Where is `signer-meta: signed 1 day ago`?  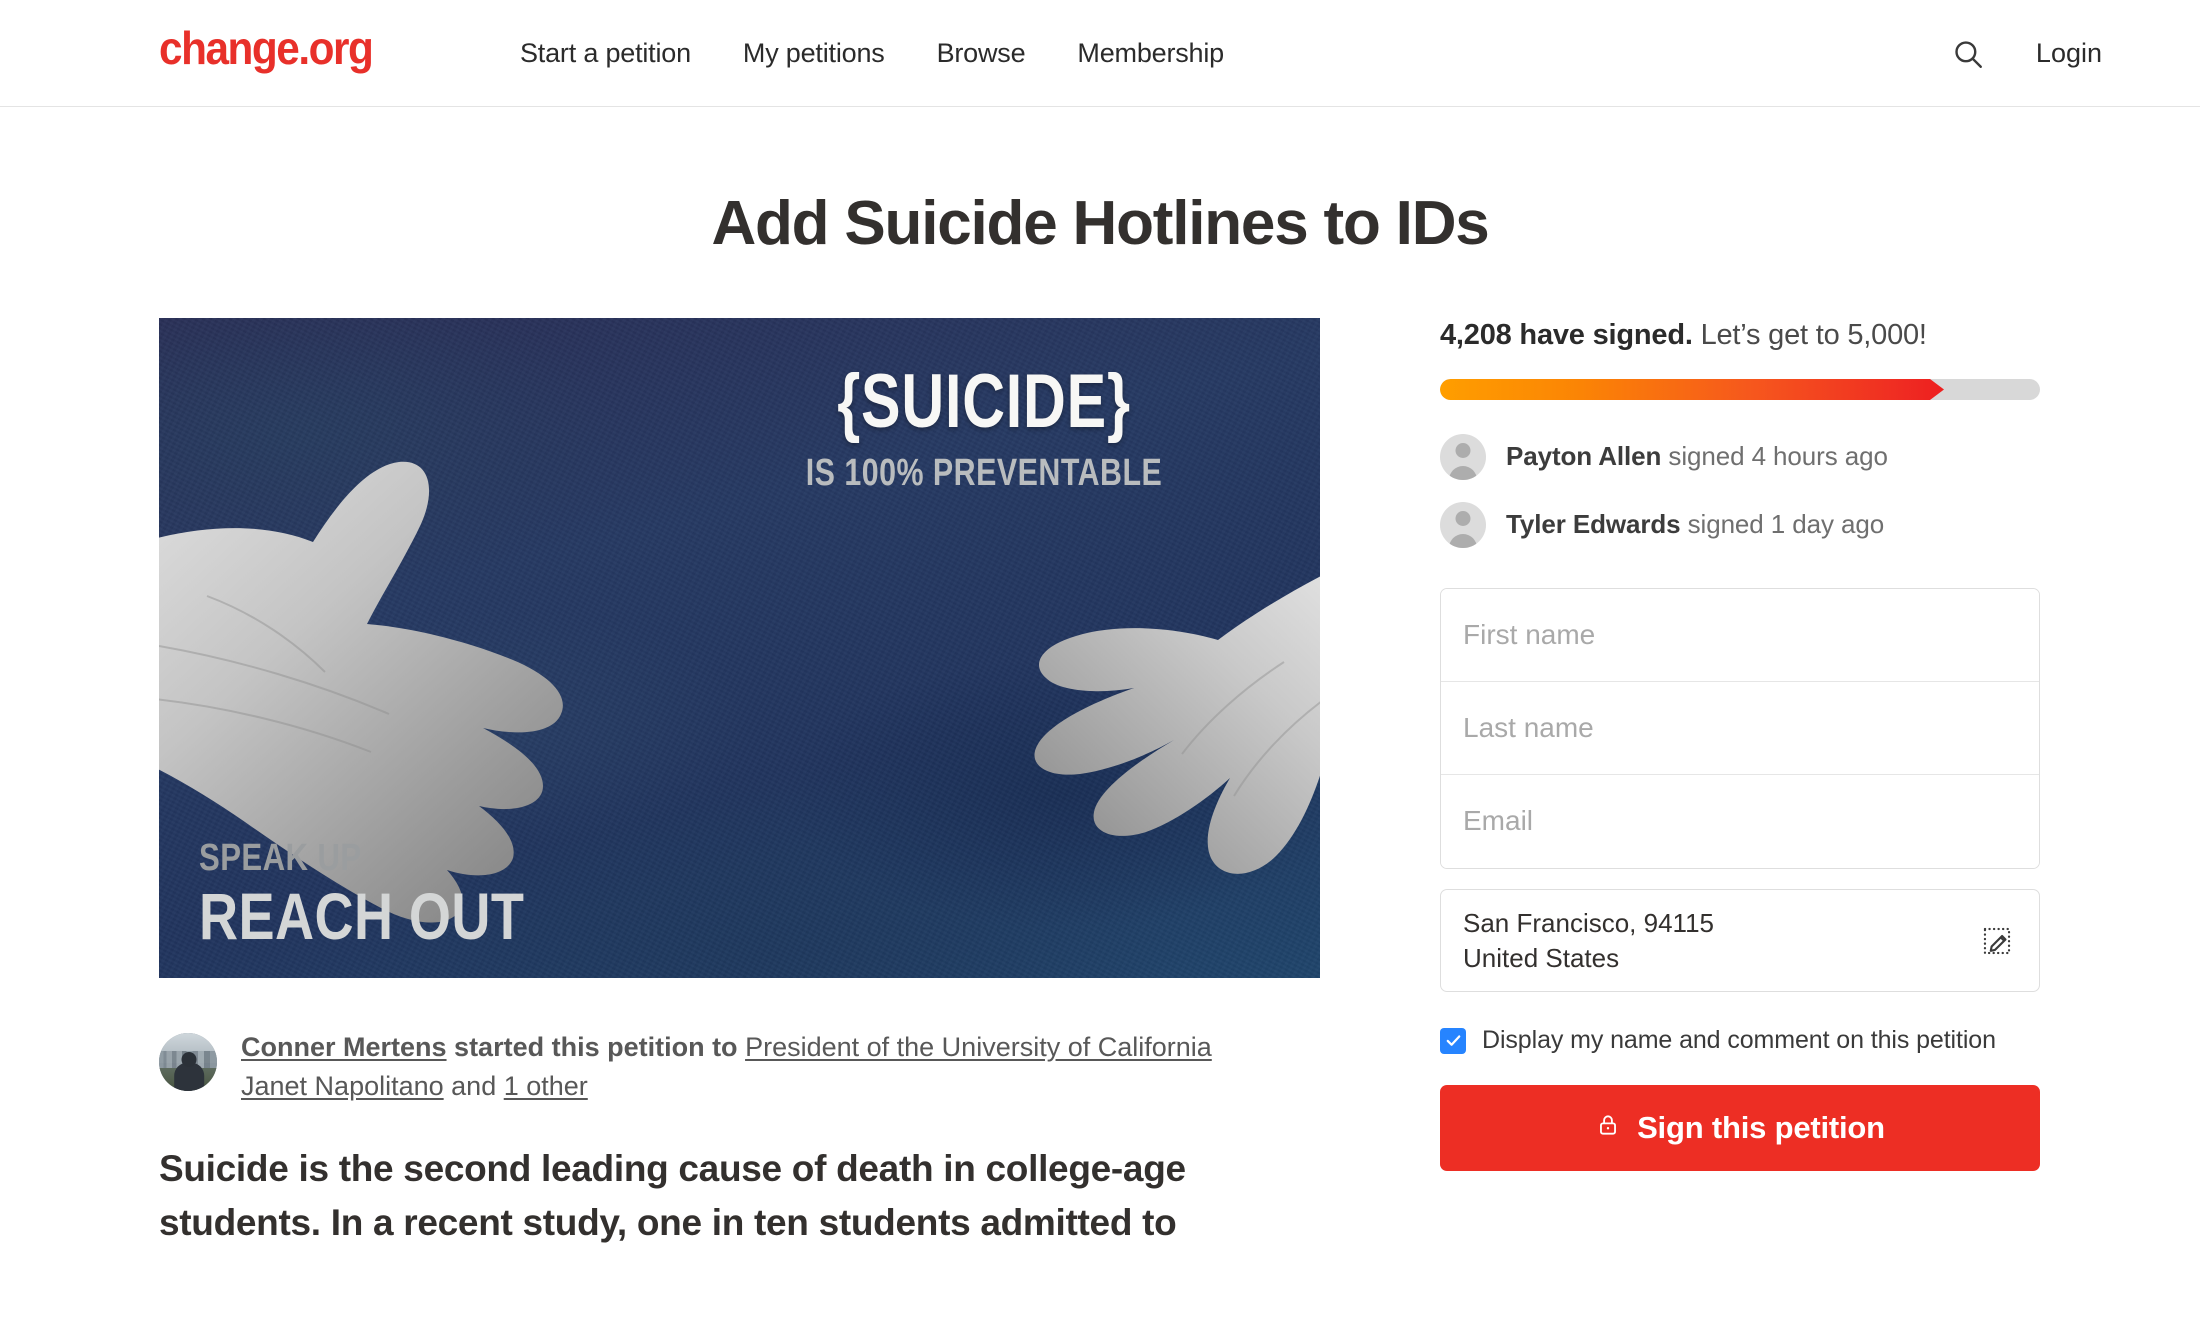 signer-meta: signed 1 day ago is located at coordinates (1782, 524).